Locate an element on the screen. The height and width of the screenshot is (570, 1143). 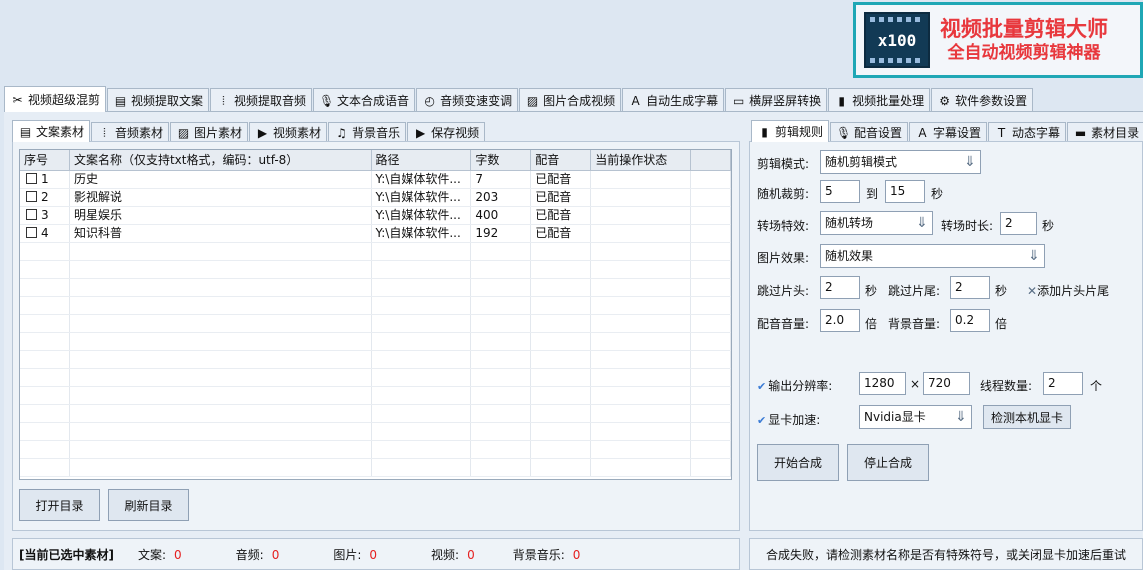
settings-tab-2: A 字幕设置 is located at coordinates (948, 132).